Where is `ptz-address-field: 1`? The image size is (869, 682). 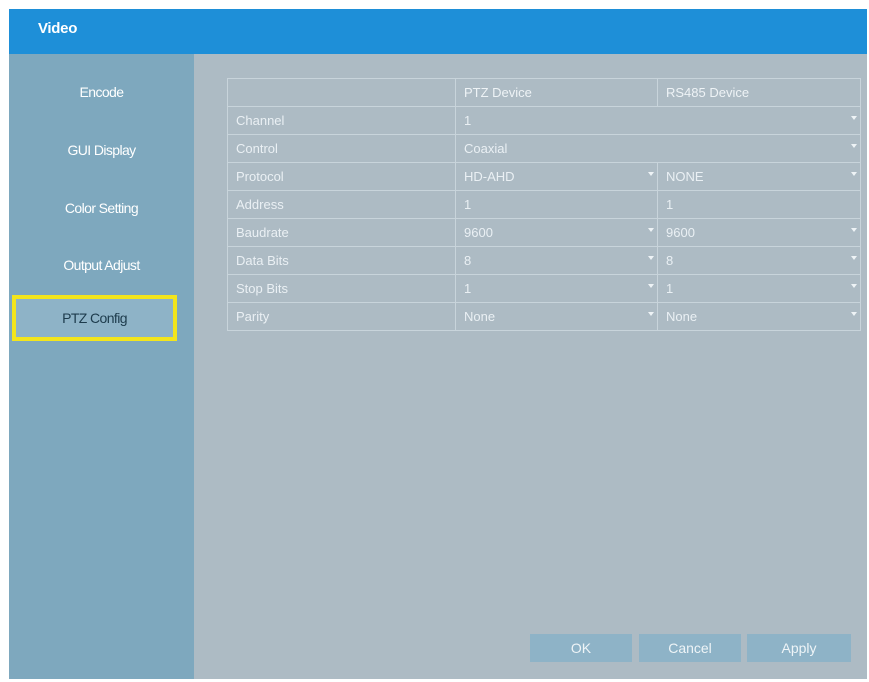
ptz-address-field: 1 is located at coordinates (556, 204).